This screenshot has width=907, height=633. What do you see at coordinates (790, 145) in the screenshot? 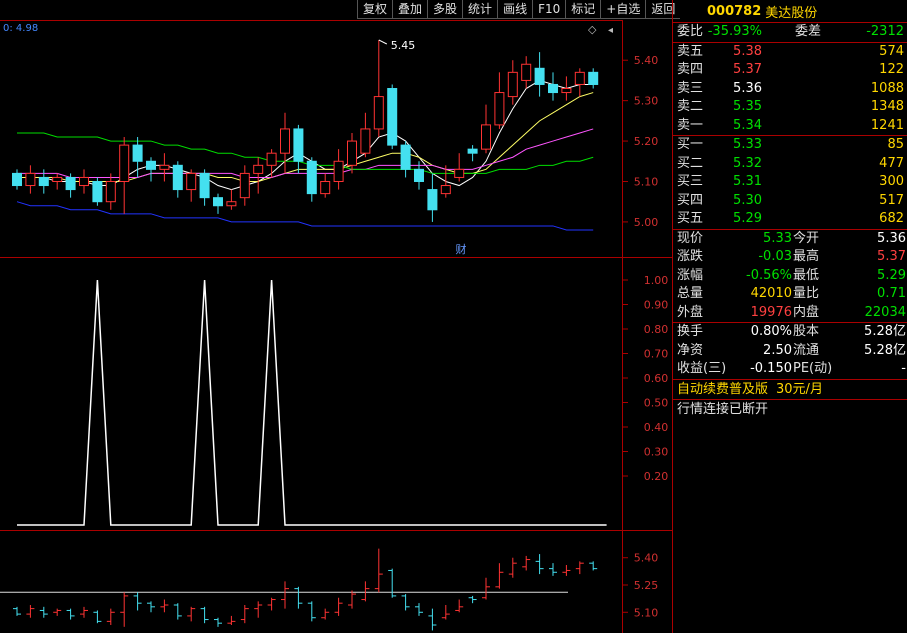
I see `buys-row: 买一 5.33 85` at bounding box center [790, 145].